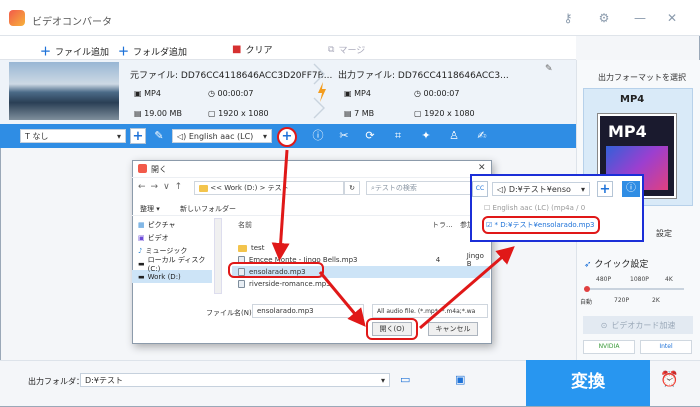 The height and width of the screenshot is (407, 700). I want to click on watermark-icon: ♙, so click(454, 136).